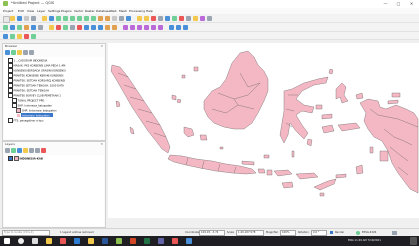 The height and width of the screenshot is (246, 419). What do you see at coordinates (160, 27) in the screenshot?
I see `change-label-icon` at bounding box center [160, 27].